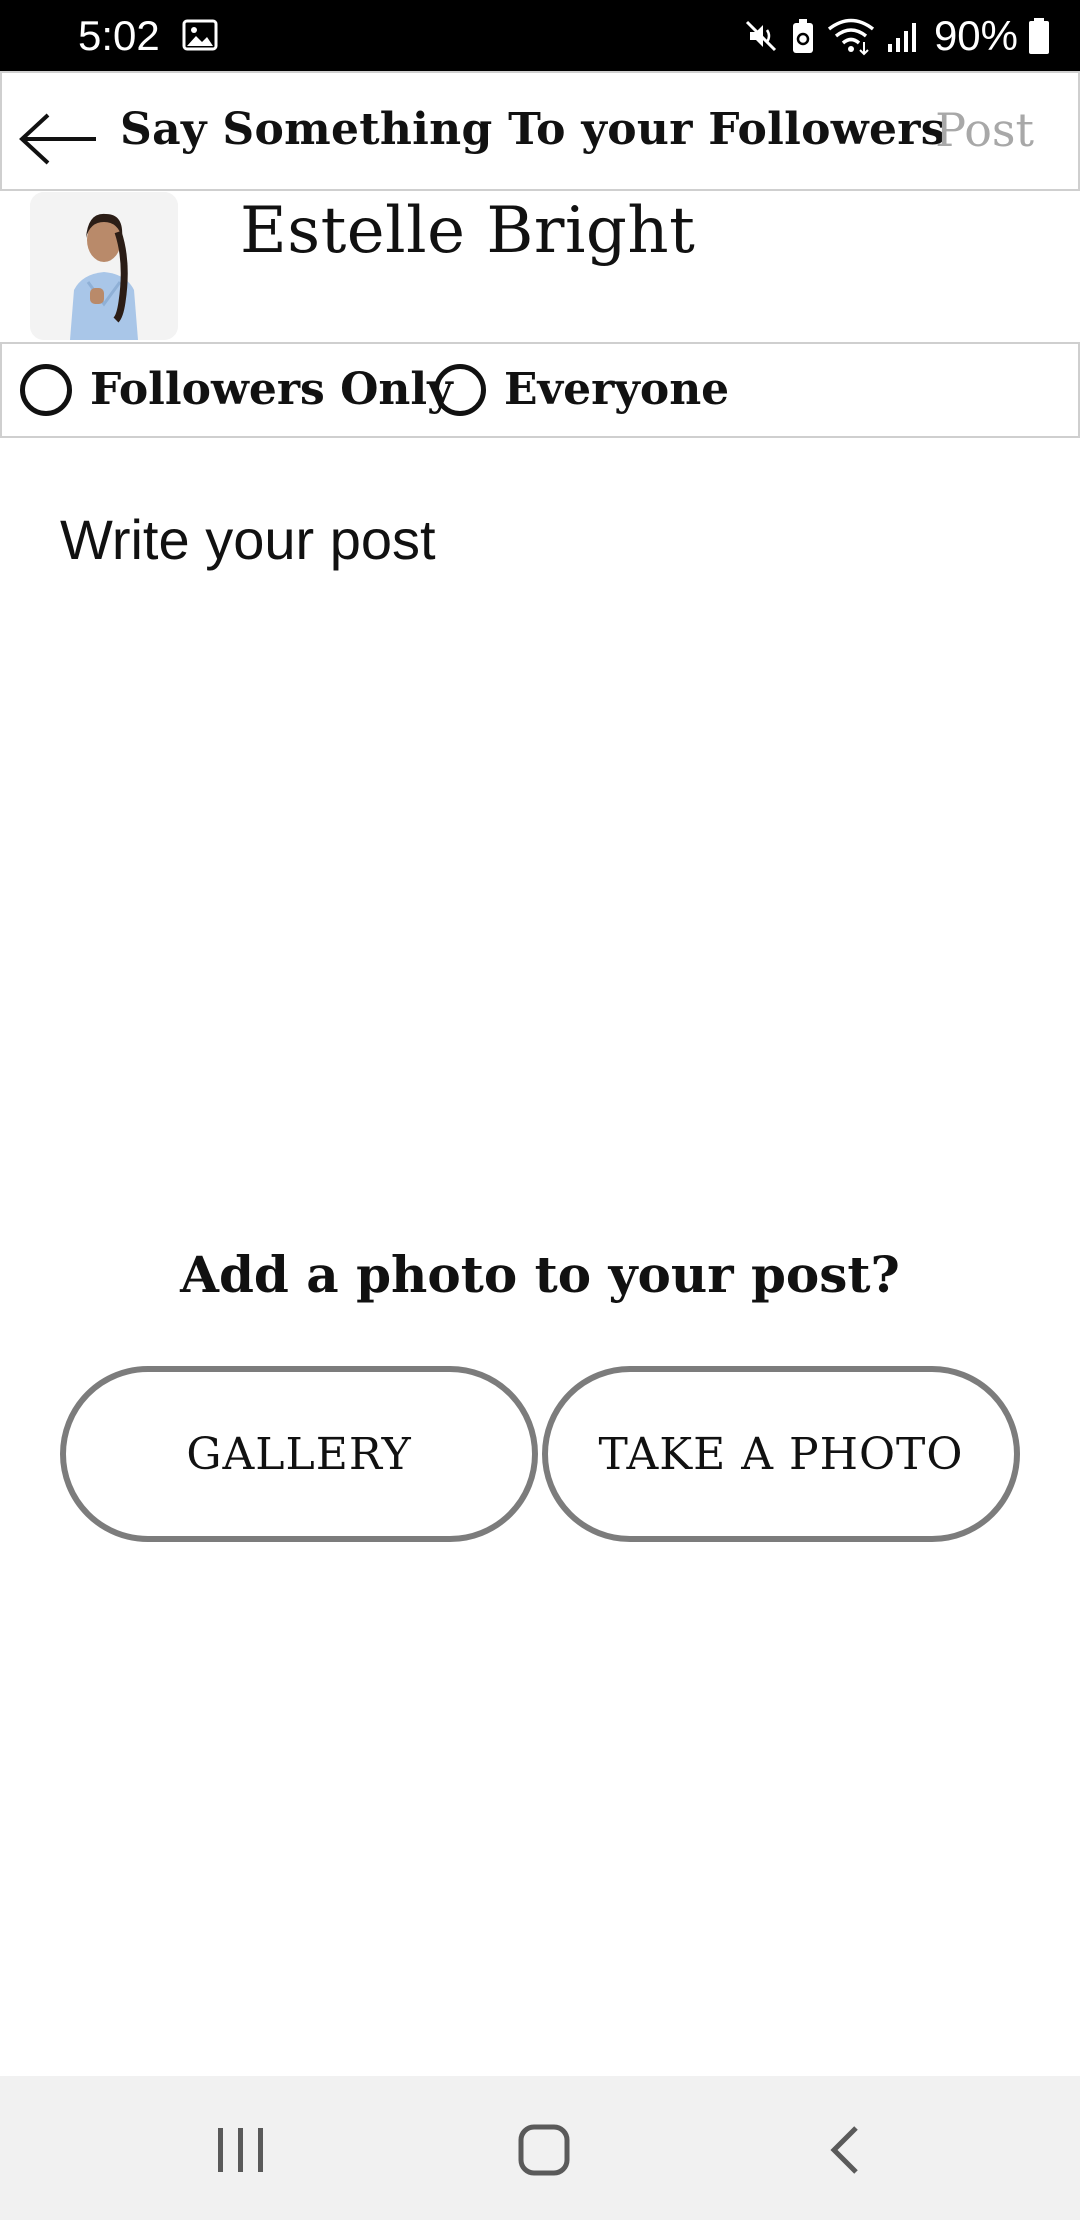  I want to click on everyone-option: Everyone, so click(581, 390).